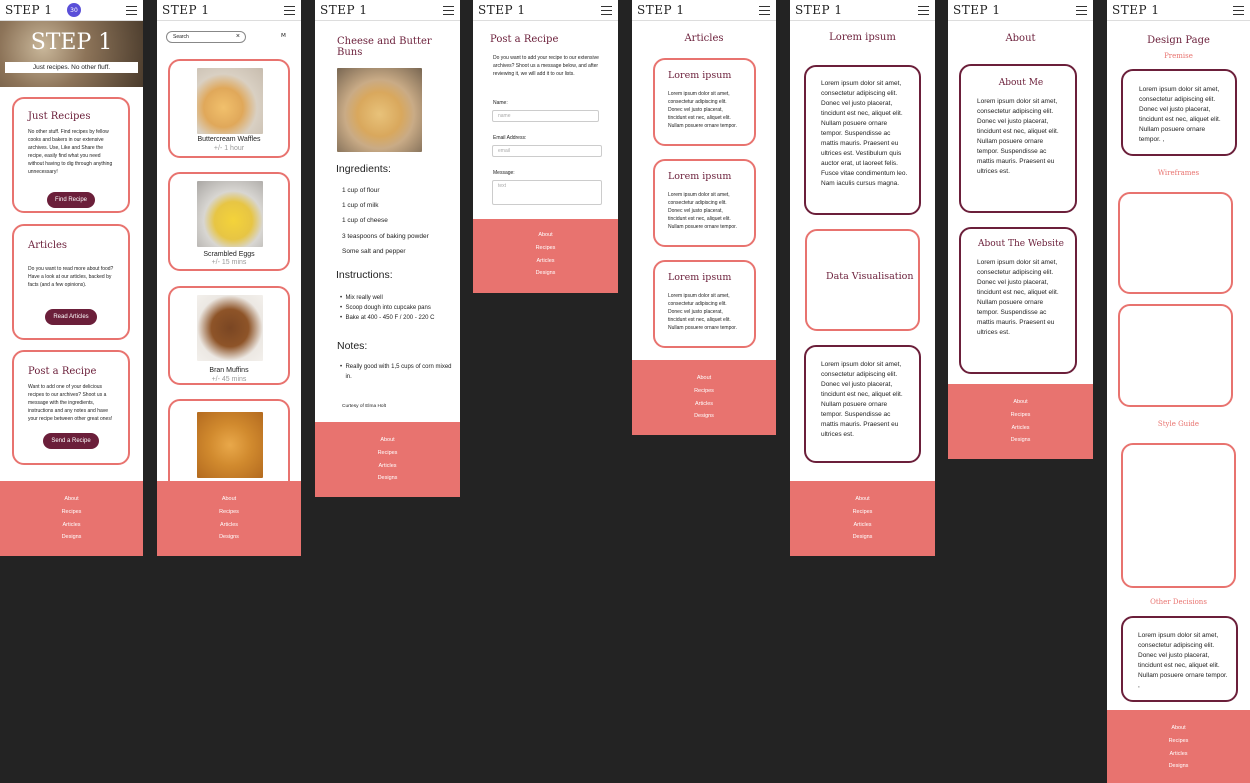 The image size is (1250, 783). I want to click on recipe-time: +/- 15 mins, so click(229, 262).